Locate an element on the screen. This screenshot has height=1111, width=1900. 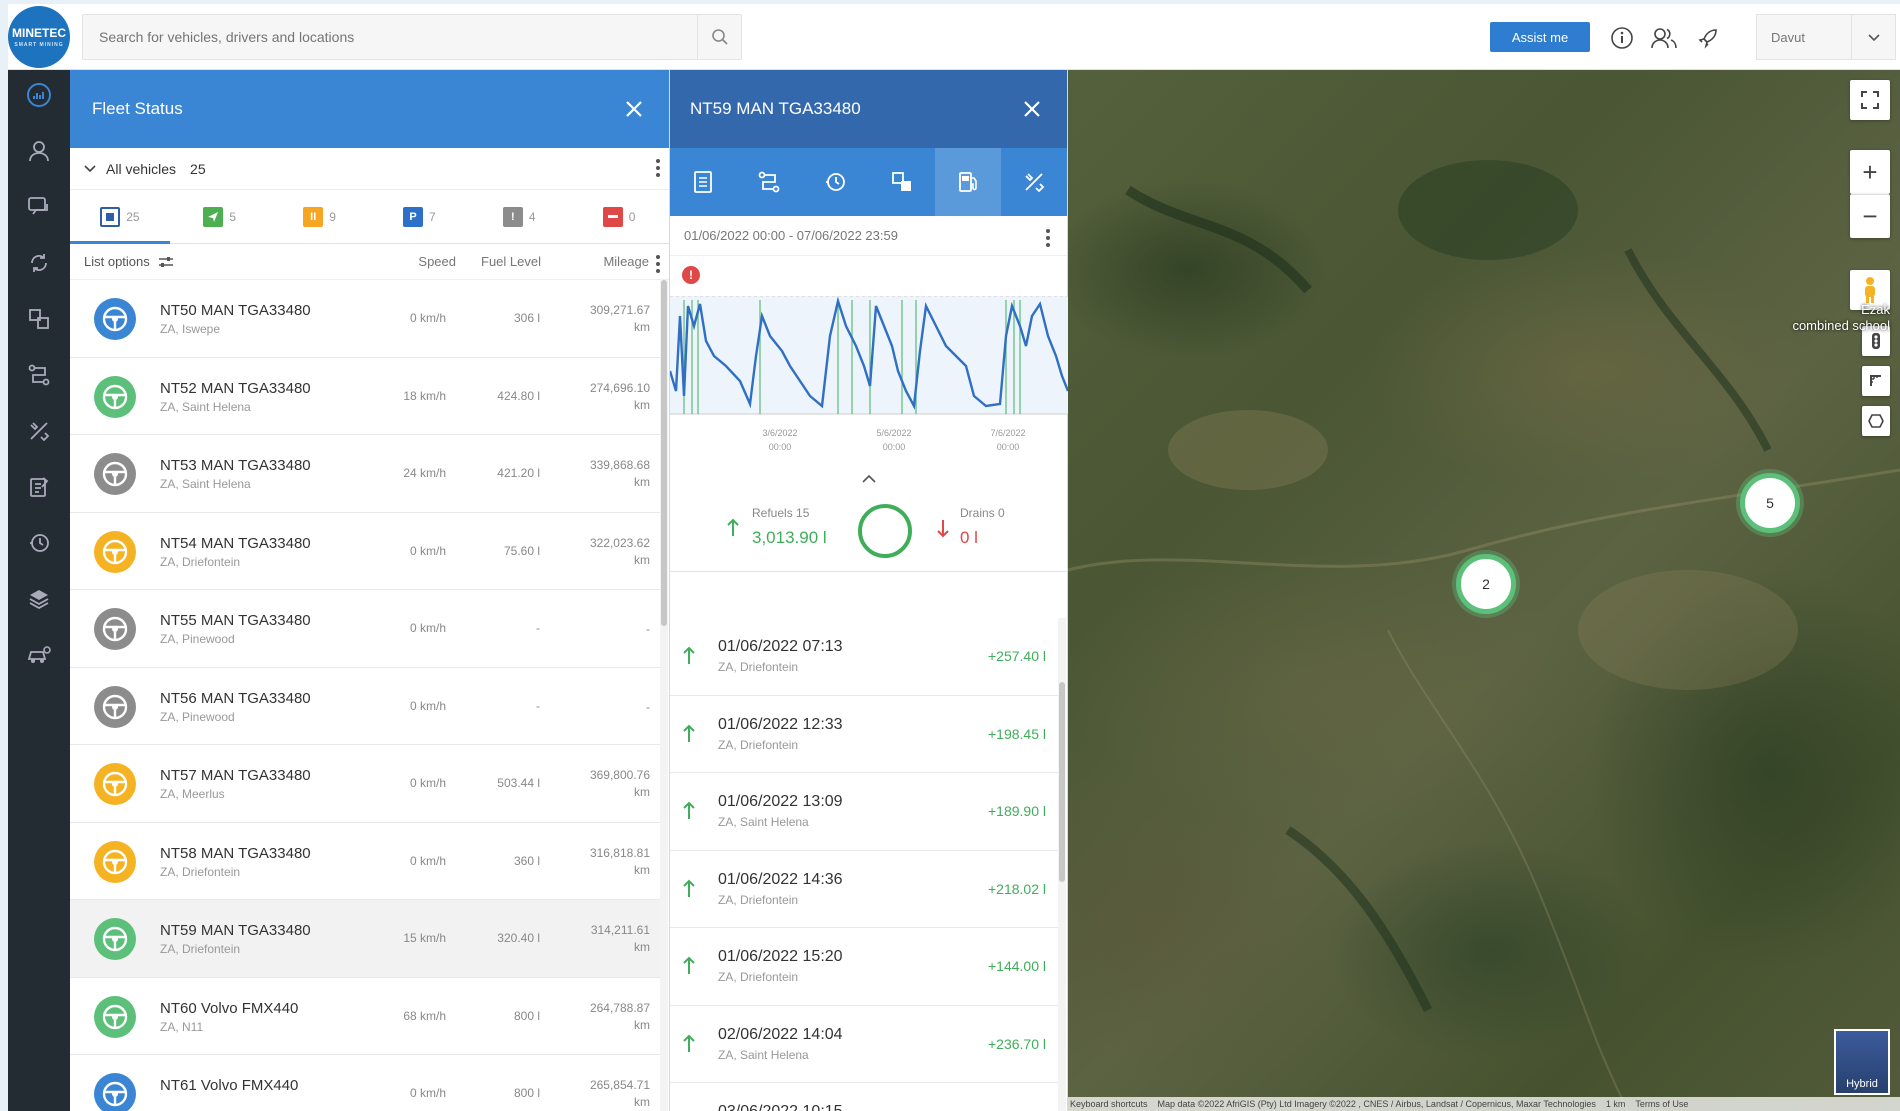
tab-maintenance is located at coordinates (1034, 182).